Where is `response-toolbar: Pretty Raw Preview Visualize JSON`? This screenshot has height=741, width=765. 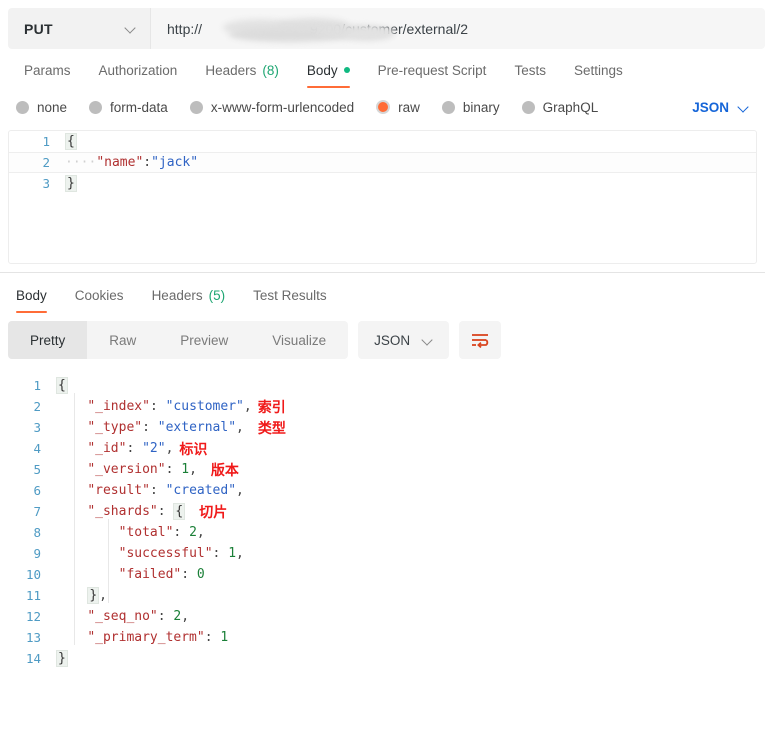
response-toolbar: Pretty Raw Preview Visualize JSON is located at coordinates (382, 341).